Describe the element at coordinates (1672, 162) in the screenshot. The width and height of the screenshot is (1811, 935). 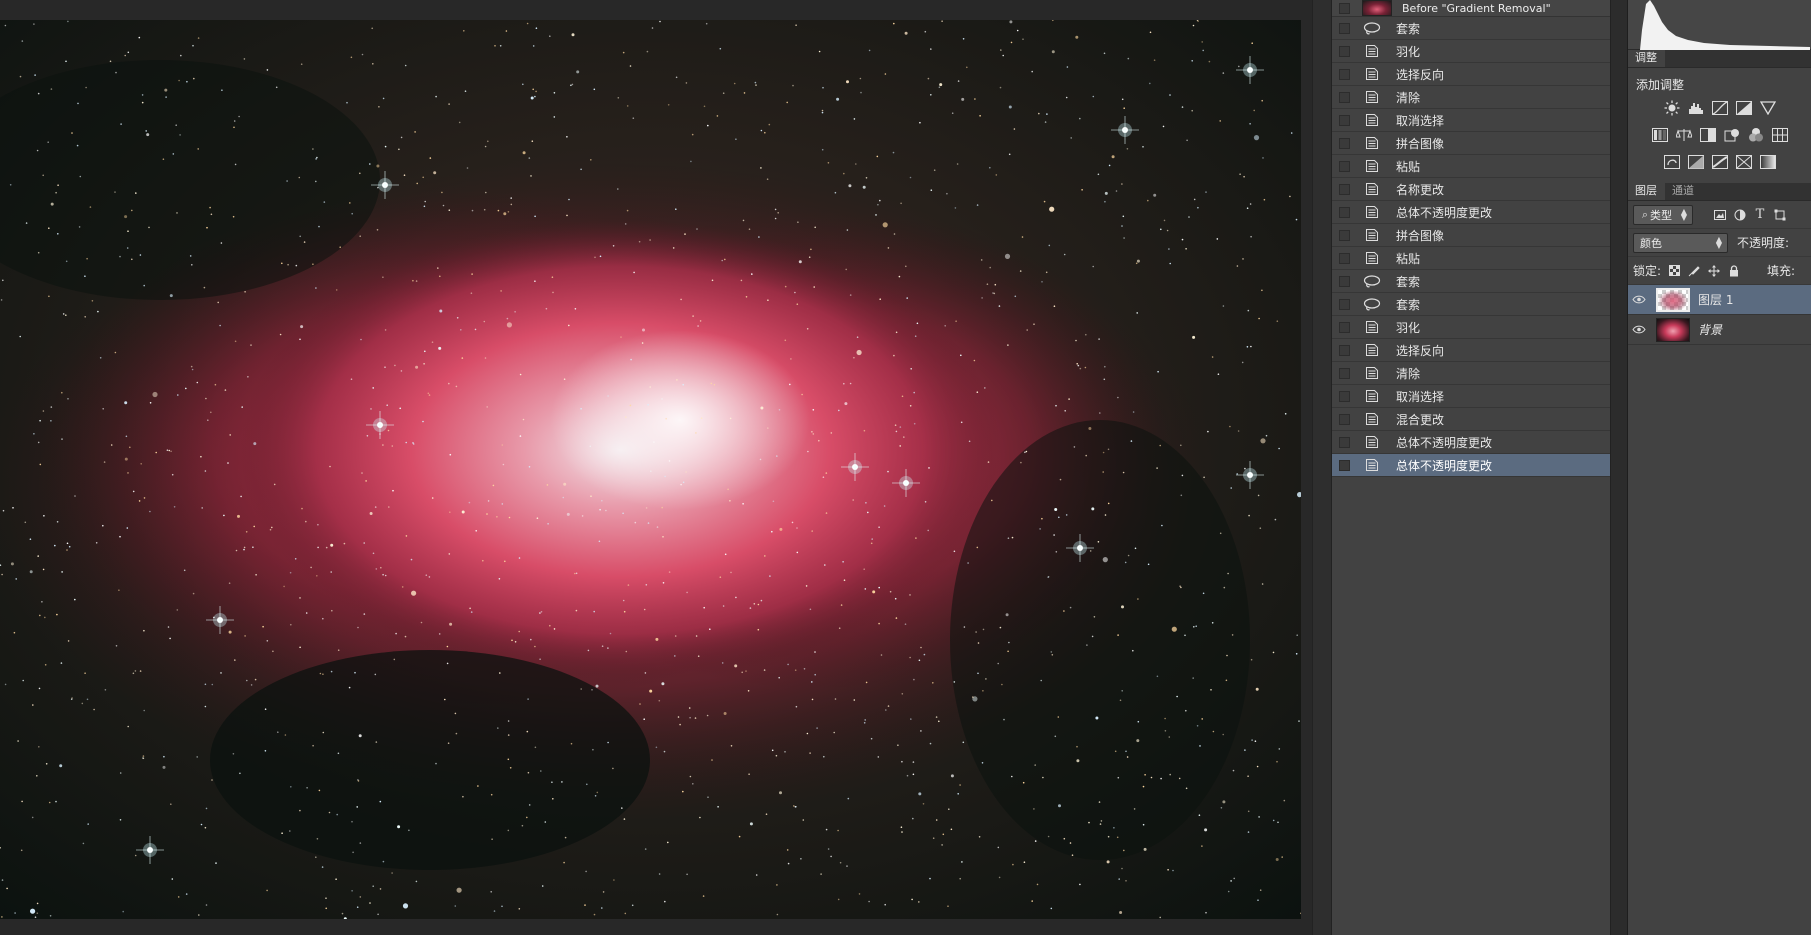
I see `invert-icon` at that location.